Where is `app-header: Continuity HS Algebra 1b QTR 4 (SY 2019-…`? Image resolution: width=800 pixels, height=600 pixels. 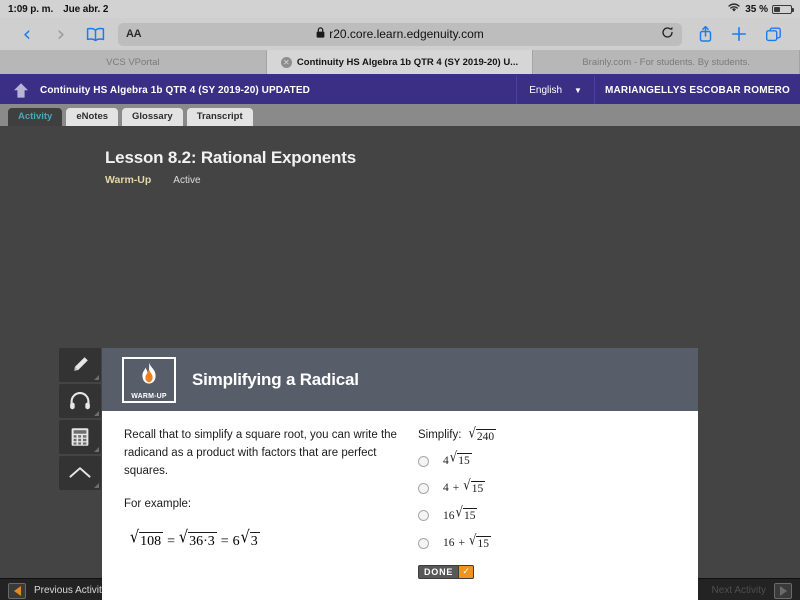 app-header: Continuity HS Algebra 1b QTR 4 (SY 2019-… is located at coordinates (400, 90).